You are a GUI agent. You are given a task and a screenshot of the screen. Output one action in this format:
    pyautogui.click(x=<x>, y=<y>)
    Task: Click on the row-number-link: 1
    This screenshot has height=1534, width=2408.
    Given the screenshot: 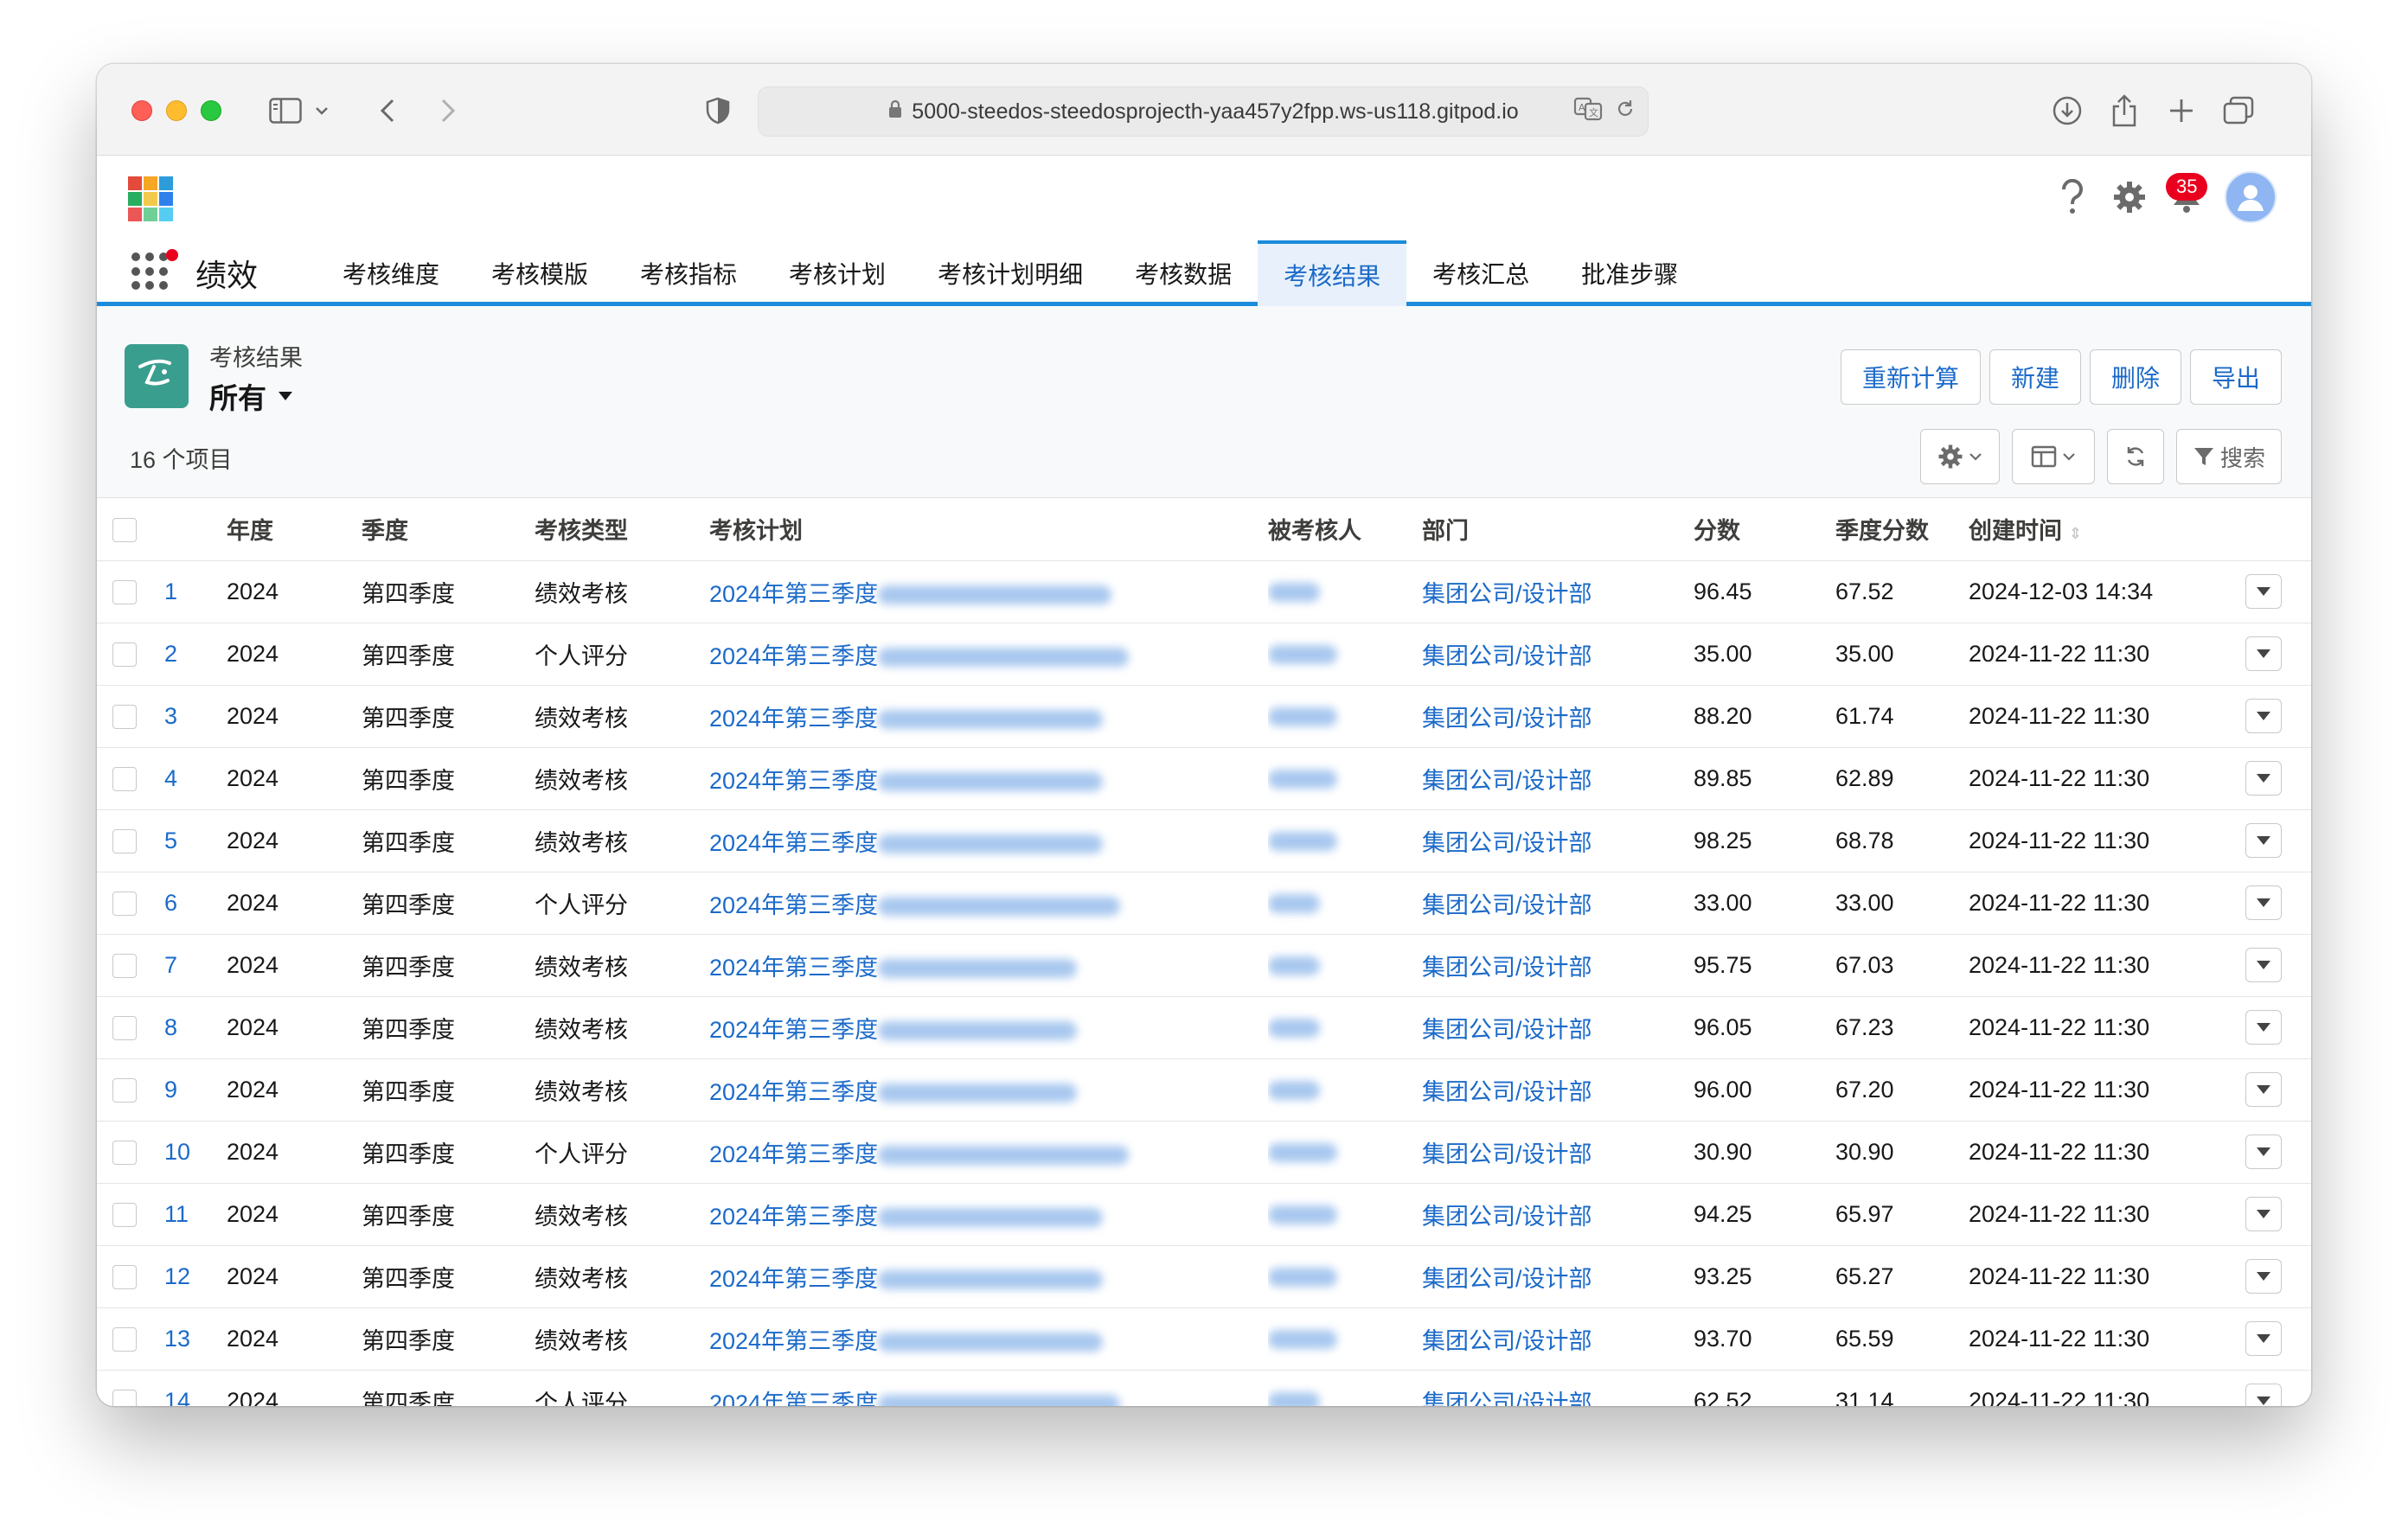 What is the action you would take?
    pyautogui.click(x=191, y=591)
    